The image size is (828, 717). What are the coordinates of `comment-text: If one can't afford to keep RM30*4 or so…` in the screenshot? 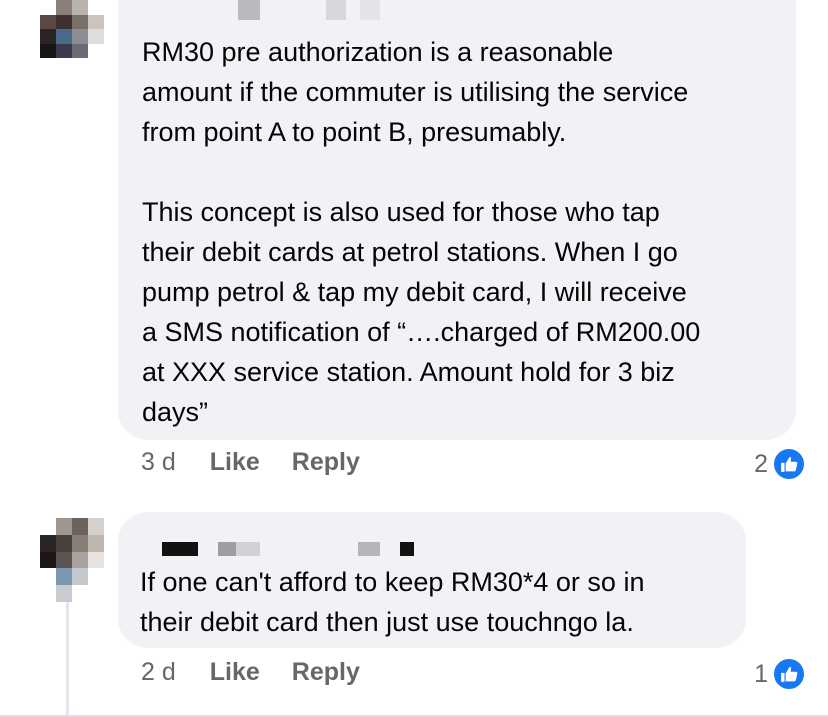 It's located at (392, 602).